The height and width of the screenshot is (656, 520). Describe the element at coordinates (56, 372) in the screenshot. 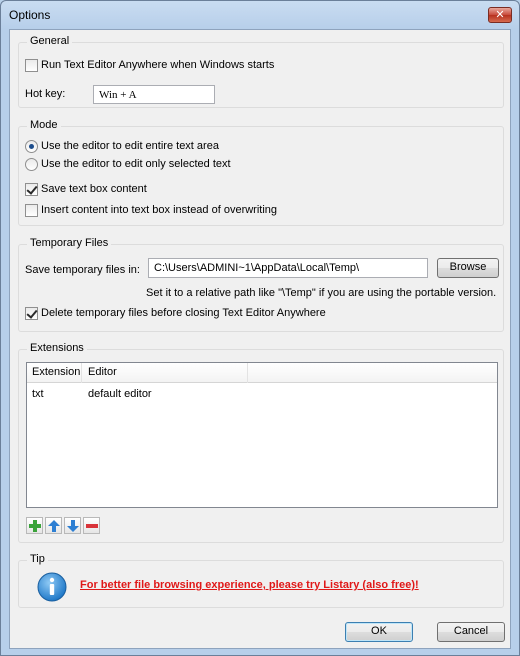

I see `column-extension: Extension` at that location.